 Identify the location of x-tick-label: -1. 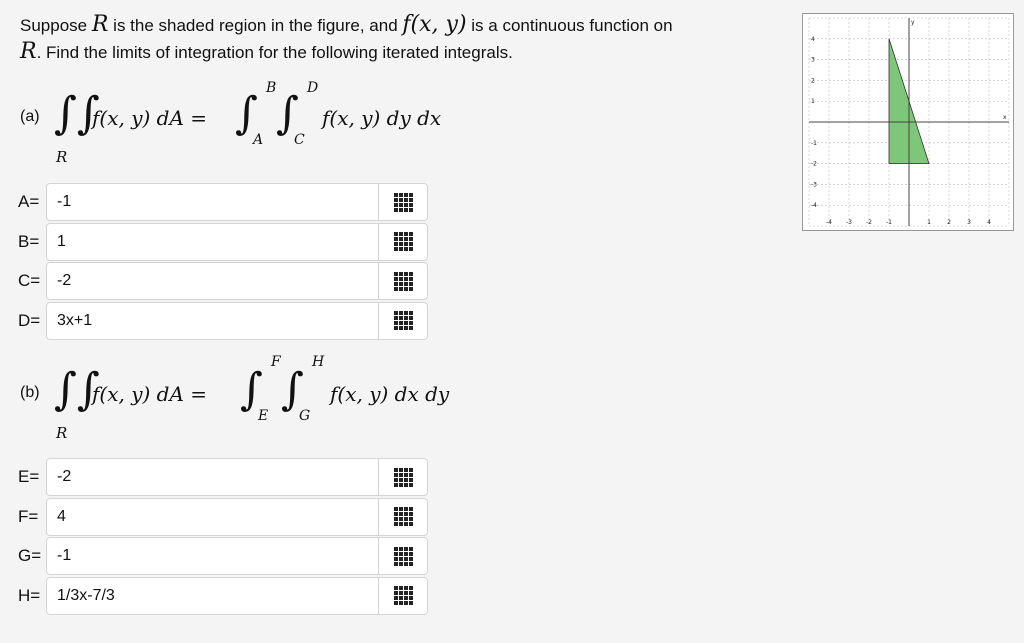
(889, 222).